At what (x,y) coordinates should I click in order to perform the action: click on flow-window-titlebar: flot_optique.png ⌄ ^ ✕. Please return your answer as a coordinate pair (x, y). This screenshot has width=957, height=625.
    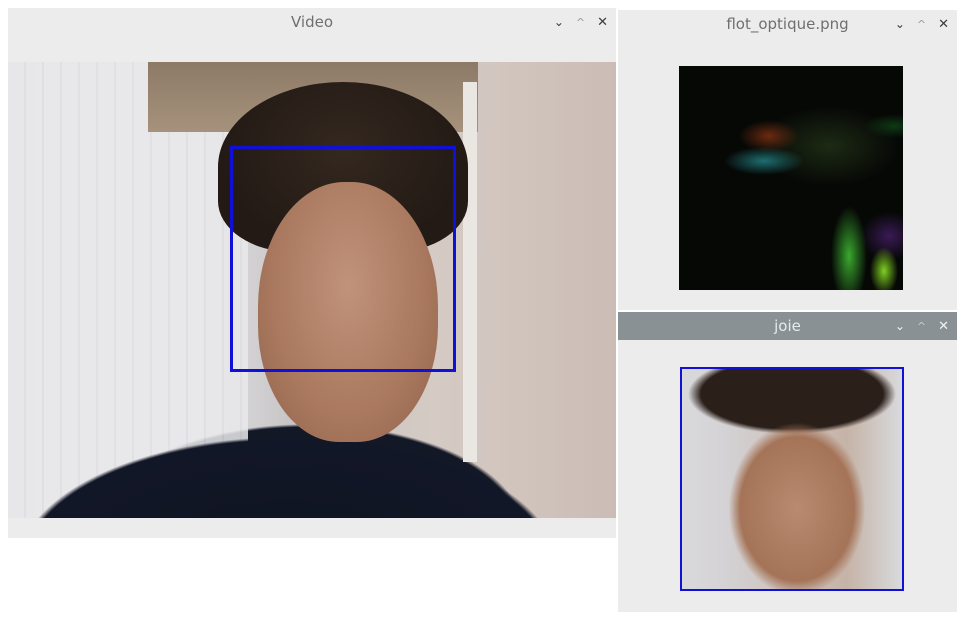
    Looking at the image, I should click on (787, 24).